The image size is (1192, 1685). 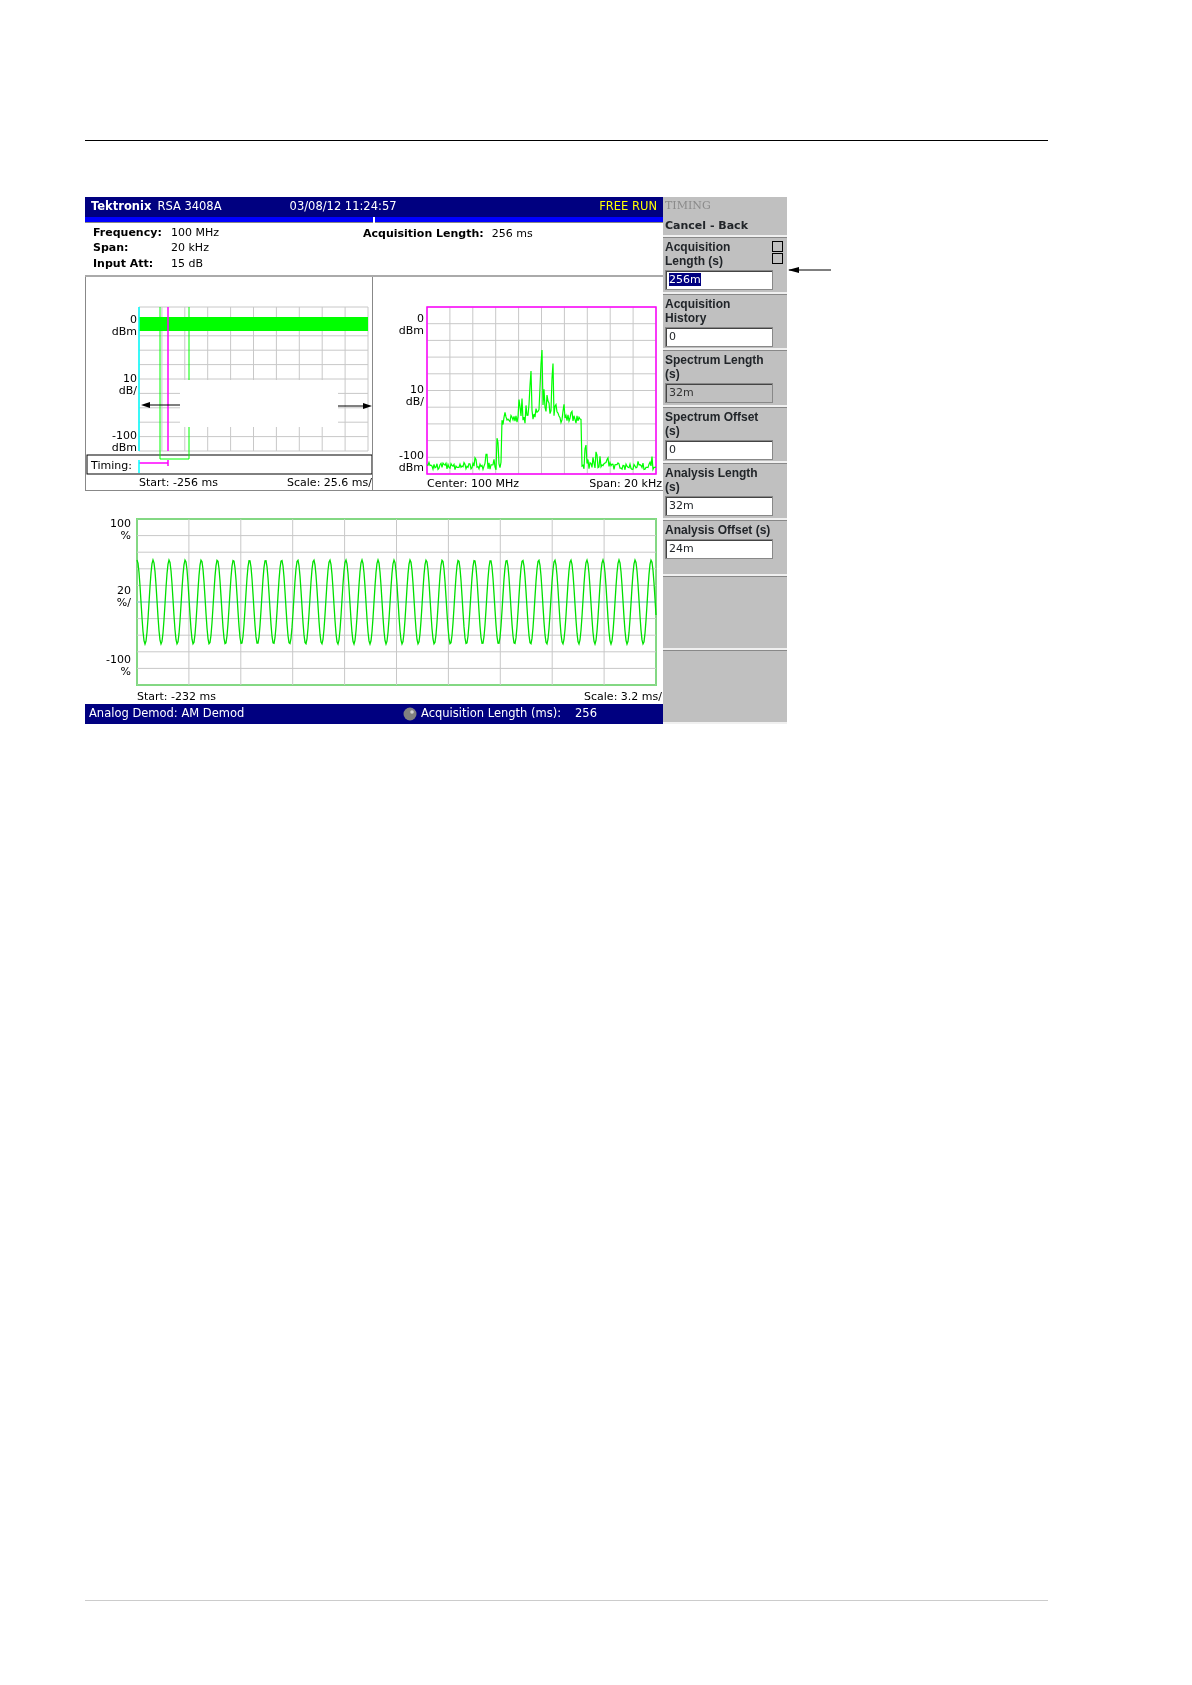 What do you see at coordinates (719, 280) in the screenshot?
I see `value-field: 256m` at bounding box center [719, 280].